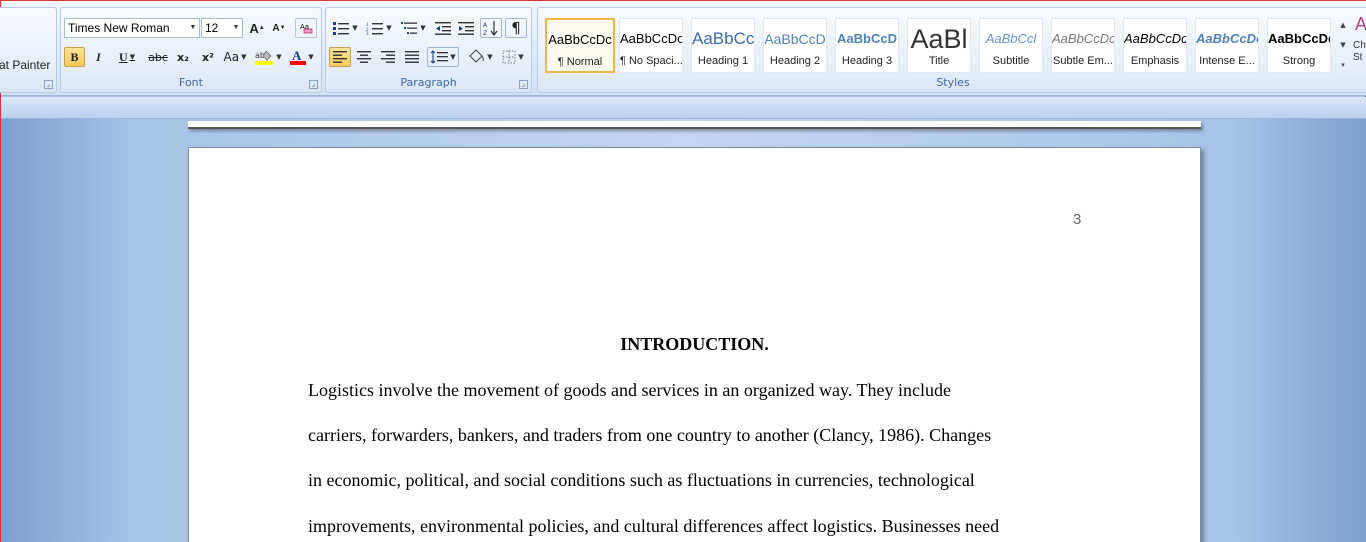 The width and height of the screenshot is (1366, 542). Describe the element at coordinates (509, 57) in the screenshot. I see `borders-icon` at that location.